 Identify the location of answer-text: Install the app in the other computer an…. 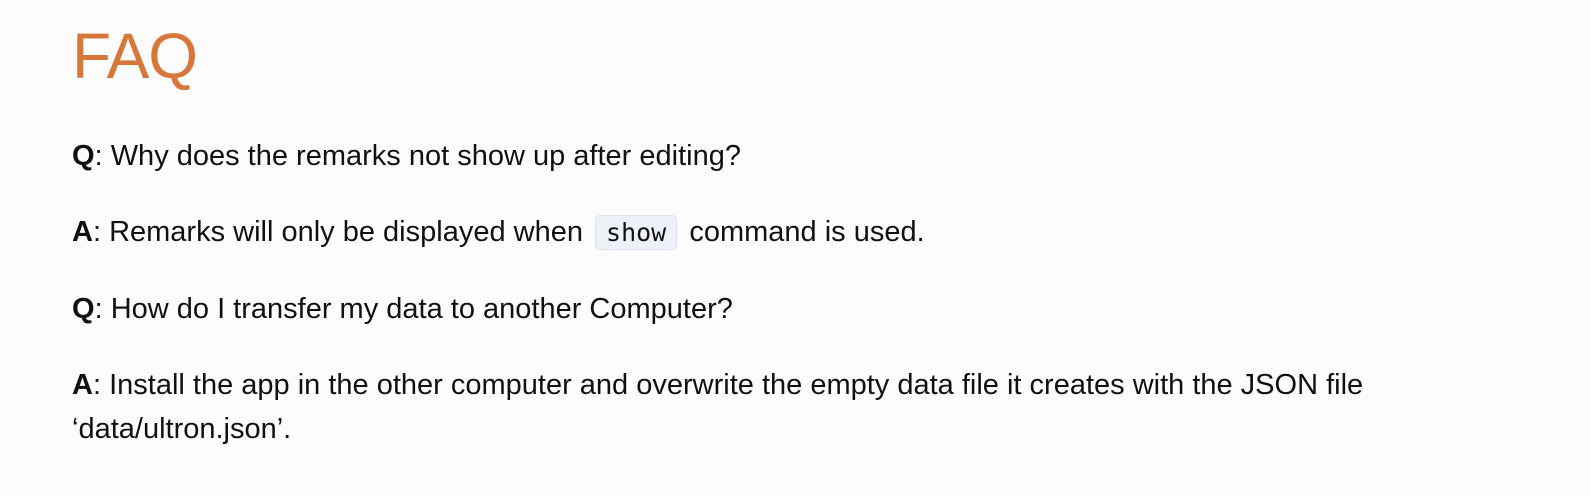
(718, 407).